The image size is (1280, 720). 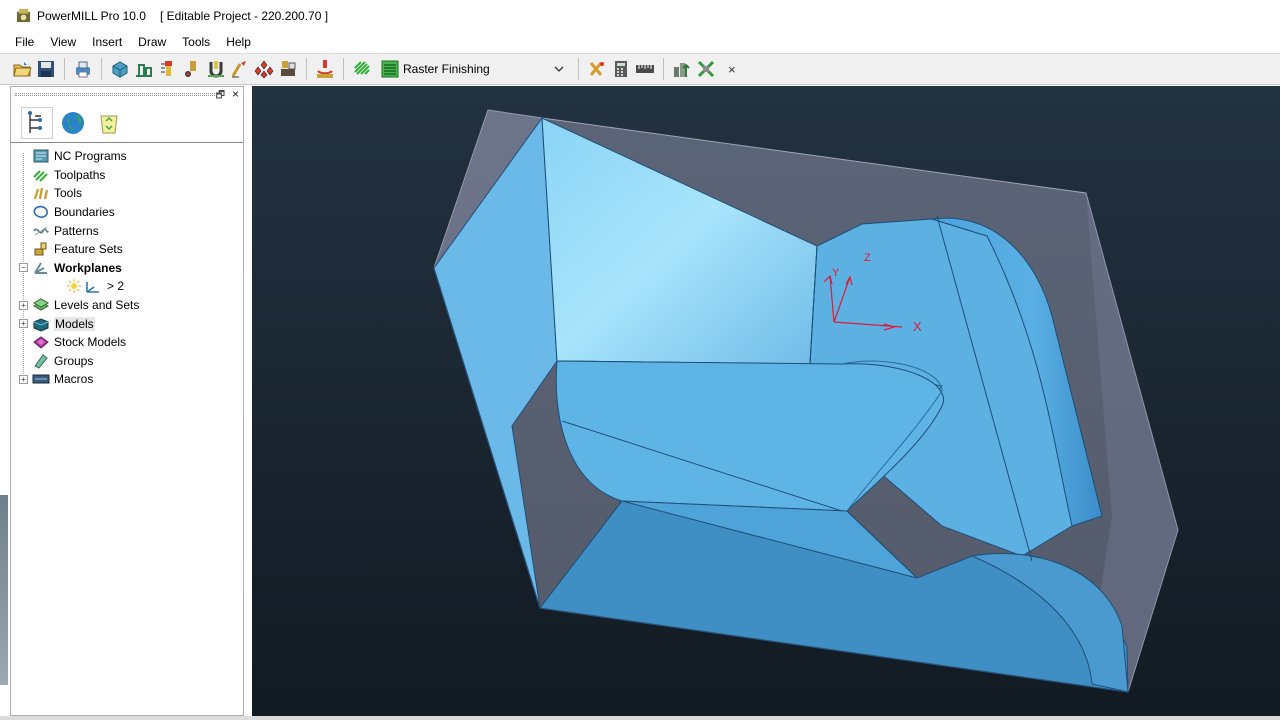 What do you see at coordinates (4, 590) in the screenshot?
I see `desktop-edge` at bounding box center [4, 590].